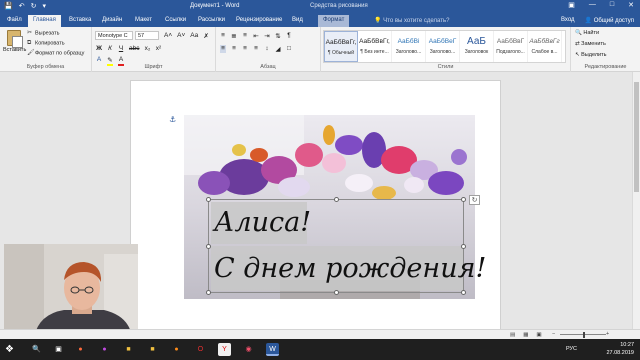 The width and height of the screenshot is (640, 360). What do you see at coordinates (261, 223) in the screenshot?
I see `greeting-name-text: Алиса!` at bounding box center [261, 223].